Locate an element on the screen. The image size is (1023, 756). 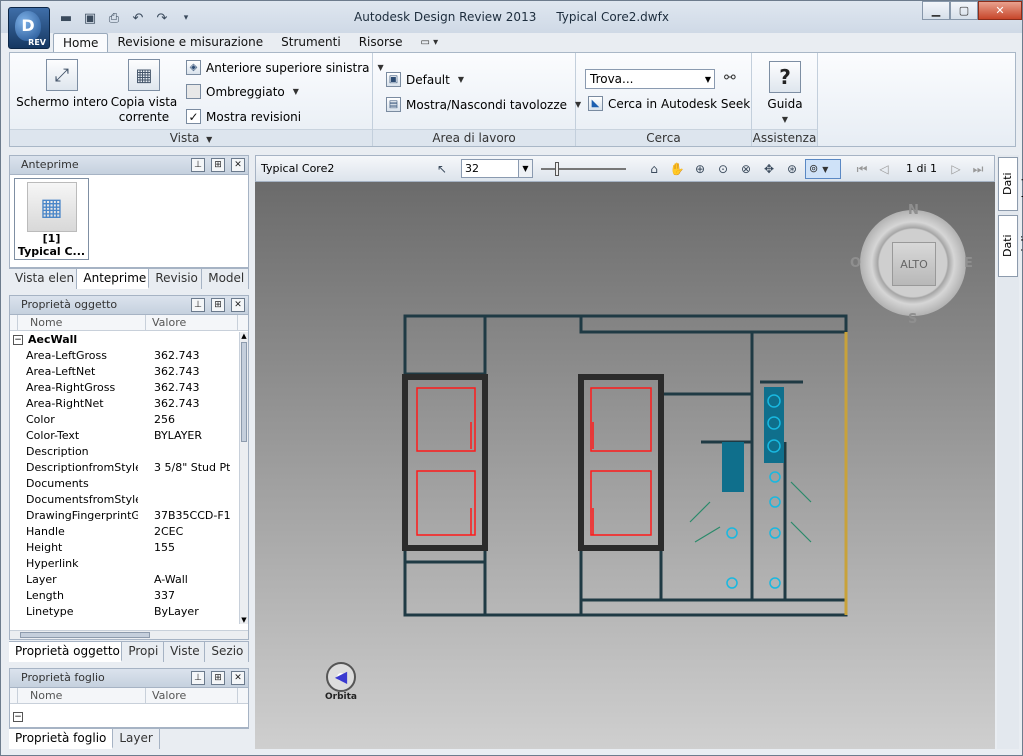
property-row: Area-LeftGross 362.743 is located at coordinates (125, 356).